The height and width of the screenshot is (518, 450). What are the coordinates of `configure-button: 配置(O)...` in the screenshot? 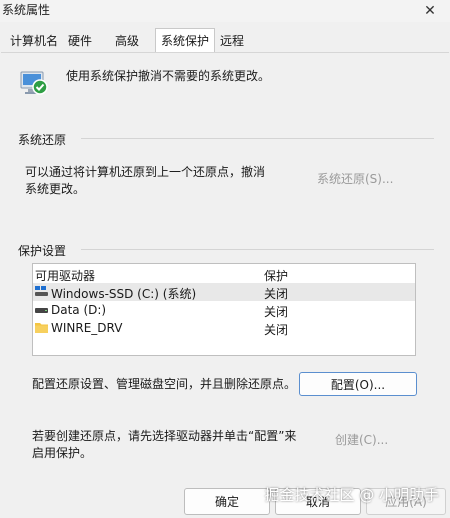 It's located at (358, 384).